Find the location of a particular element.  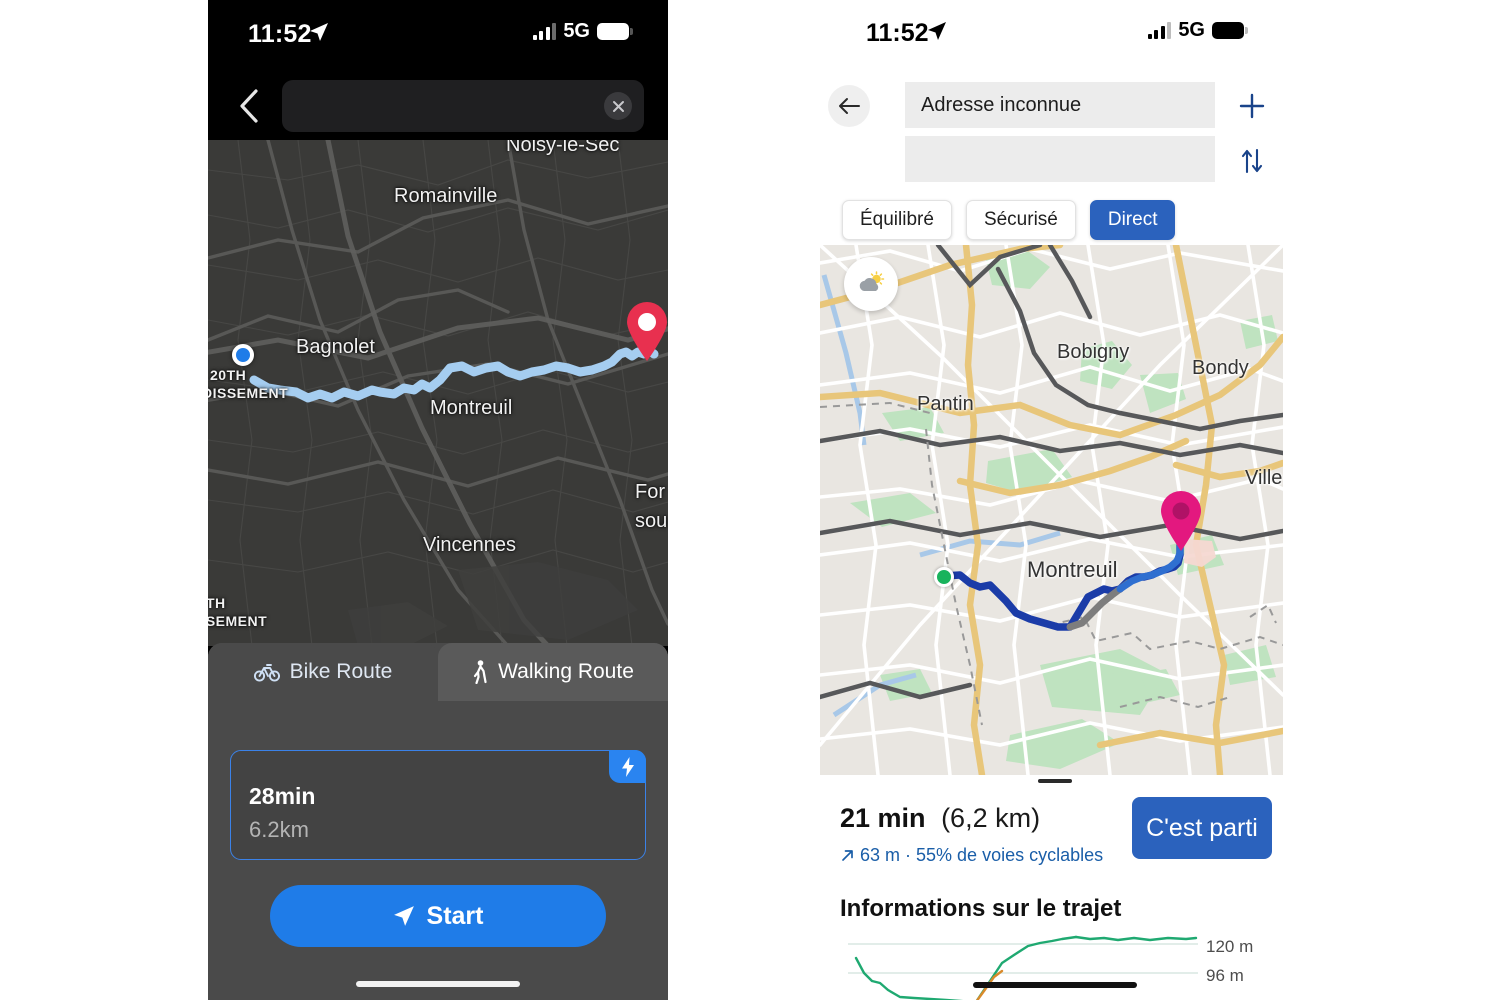

map-label: Vincennes is located at coordinates (470, 545).